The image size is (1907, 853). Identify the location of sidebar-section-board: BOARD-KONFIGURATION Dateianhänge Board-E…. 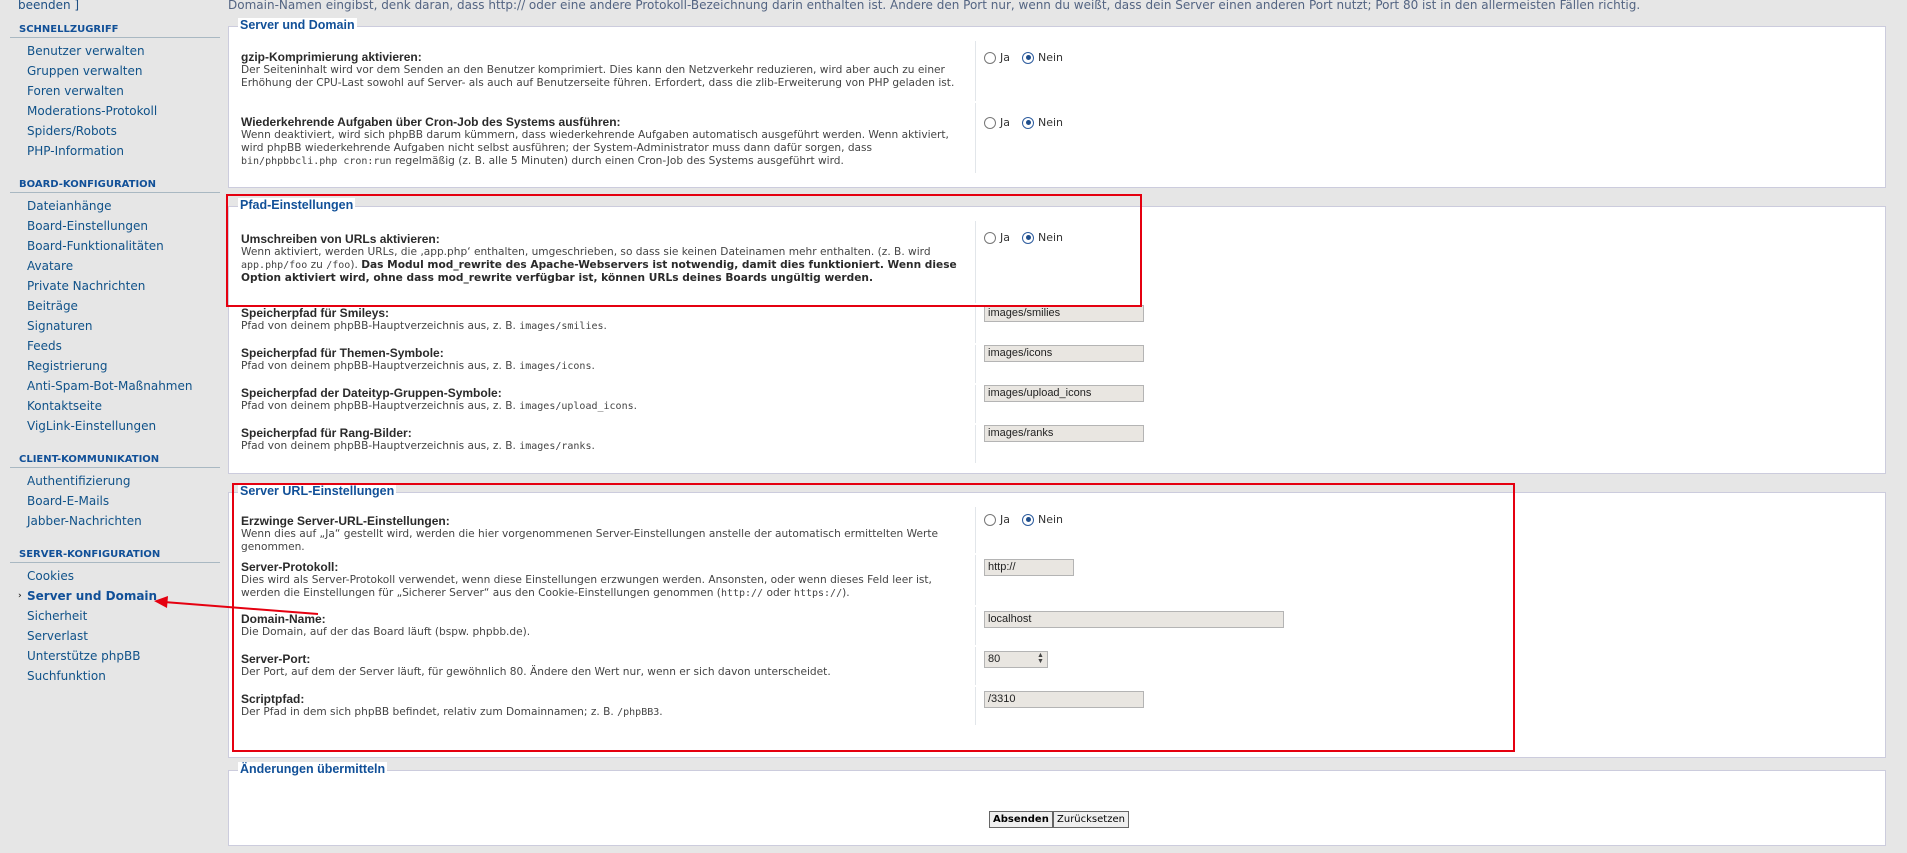
(115, 307).